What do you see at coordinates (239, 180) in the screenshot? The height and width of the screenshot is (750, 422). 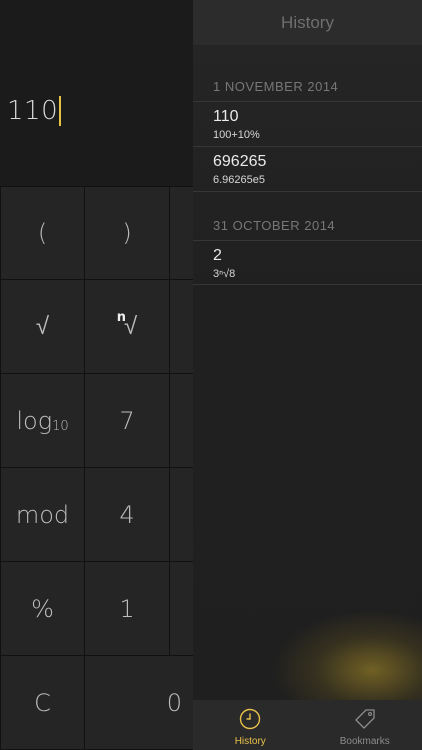 I see `history-expression: 6.96265e5` at bounding box center [239, 180].